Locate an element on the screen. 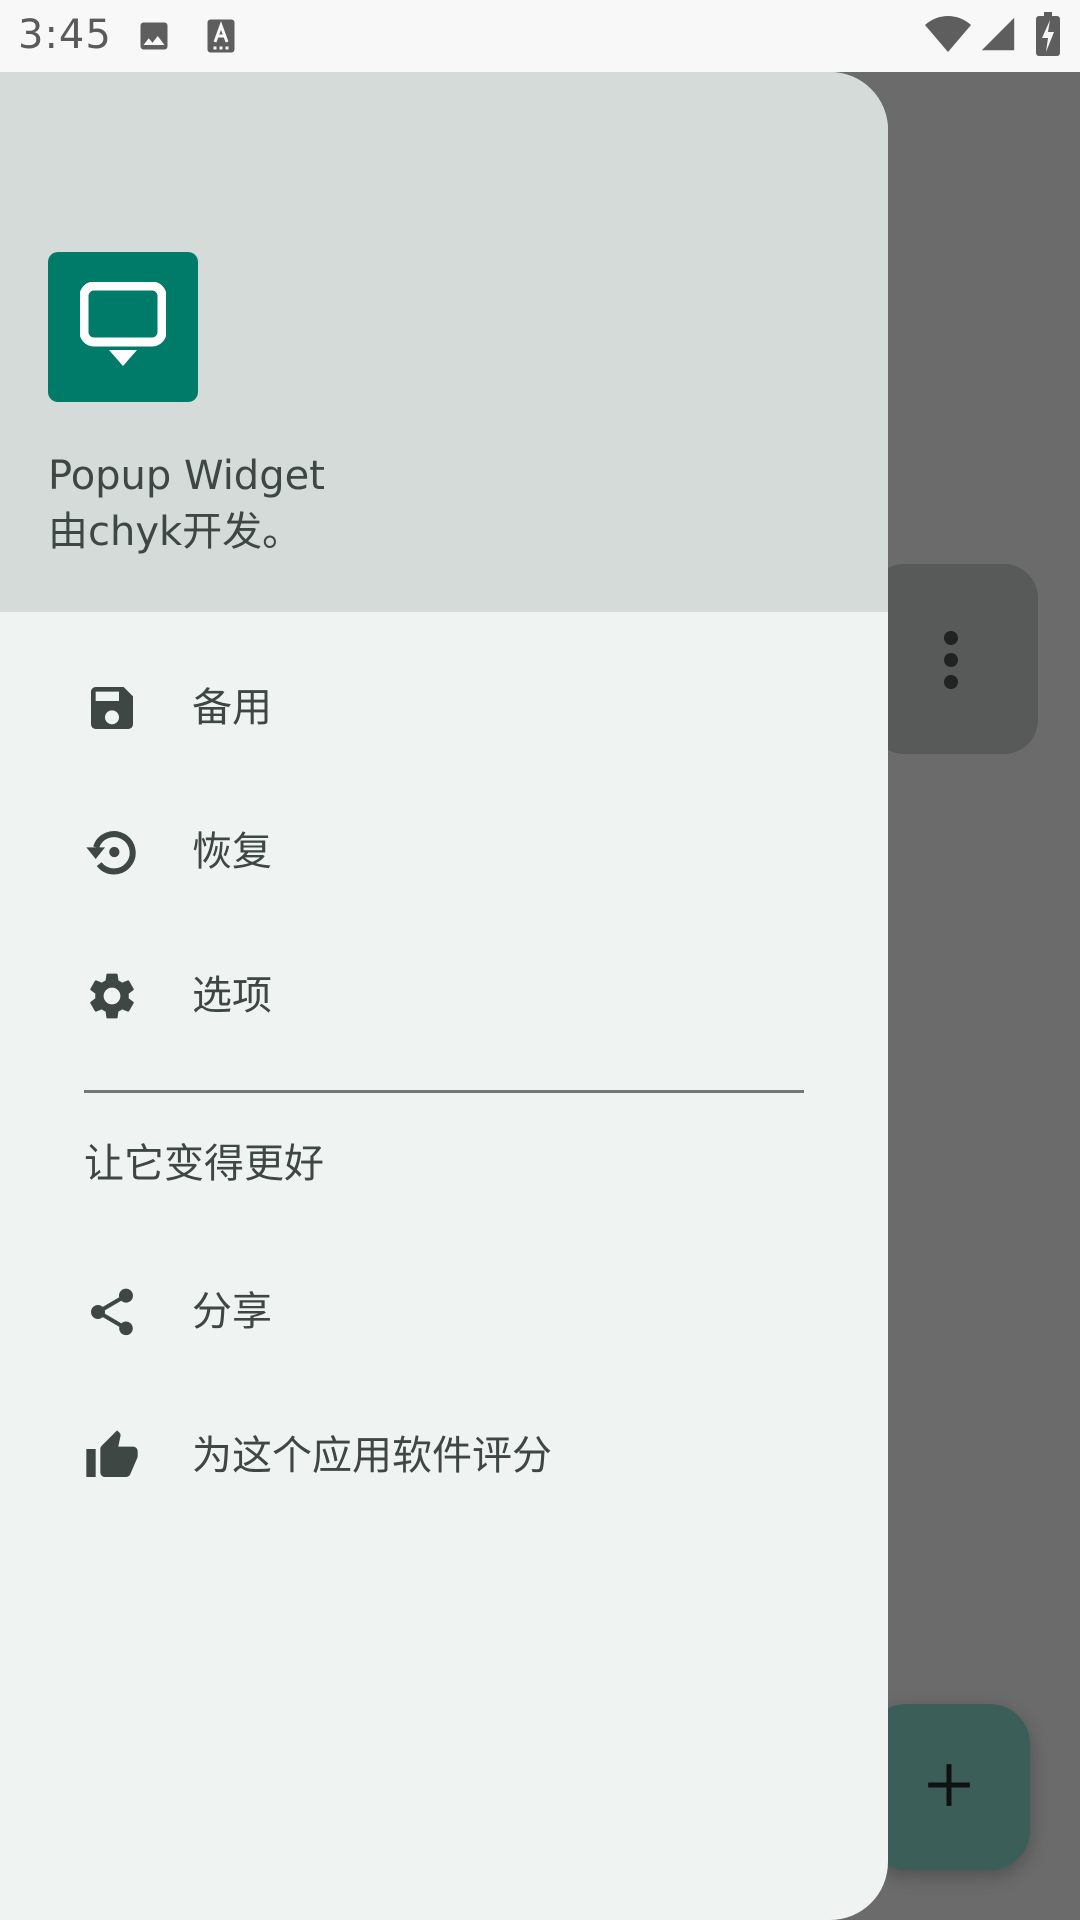 Image resolution: width=1080 pixels, height=1920 pixels. menu-item-label: 备用 is located at coordinates (232, 708).